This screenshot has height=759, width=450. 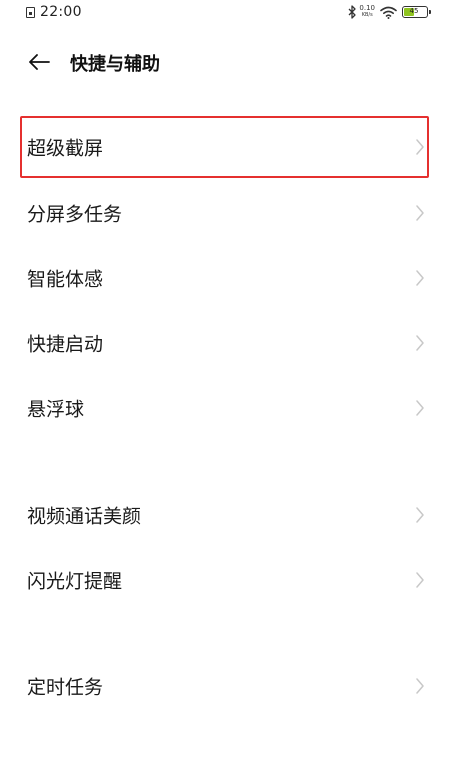 I want to click on item-label: 闪光灯提醒, so click(x=75, y=581).